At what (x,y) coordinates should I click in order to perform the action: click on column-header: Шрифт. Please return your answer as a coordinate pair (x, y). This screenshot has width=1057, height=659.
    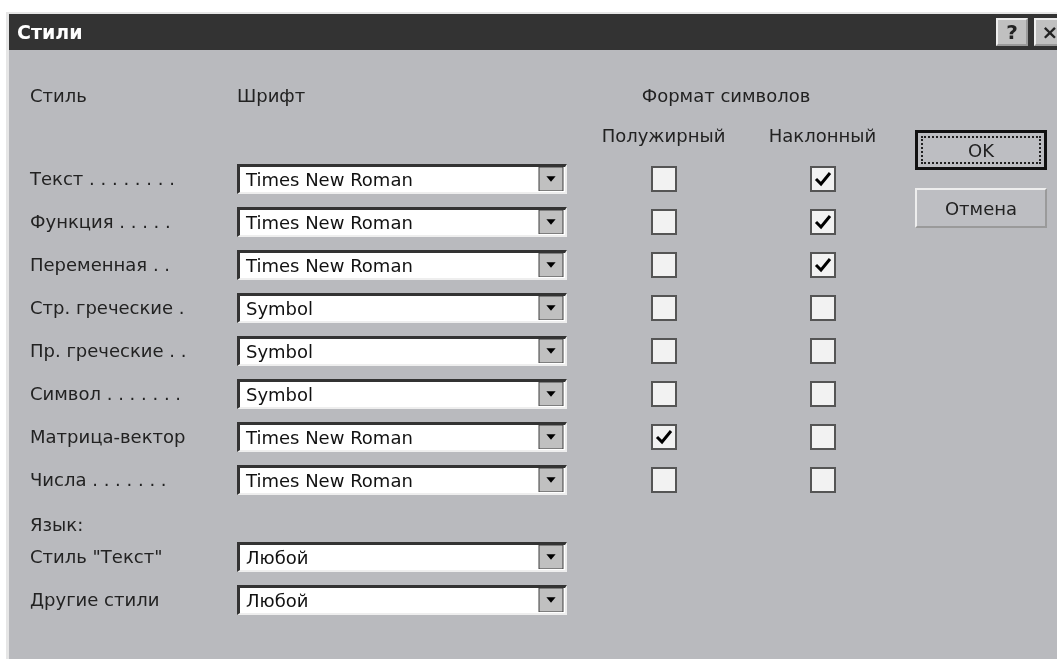
    Looking at the image, I should click on (272, 95).